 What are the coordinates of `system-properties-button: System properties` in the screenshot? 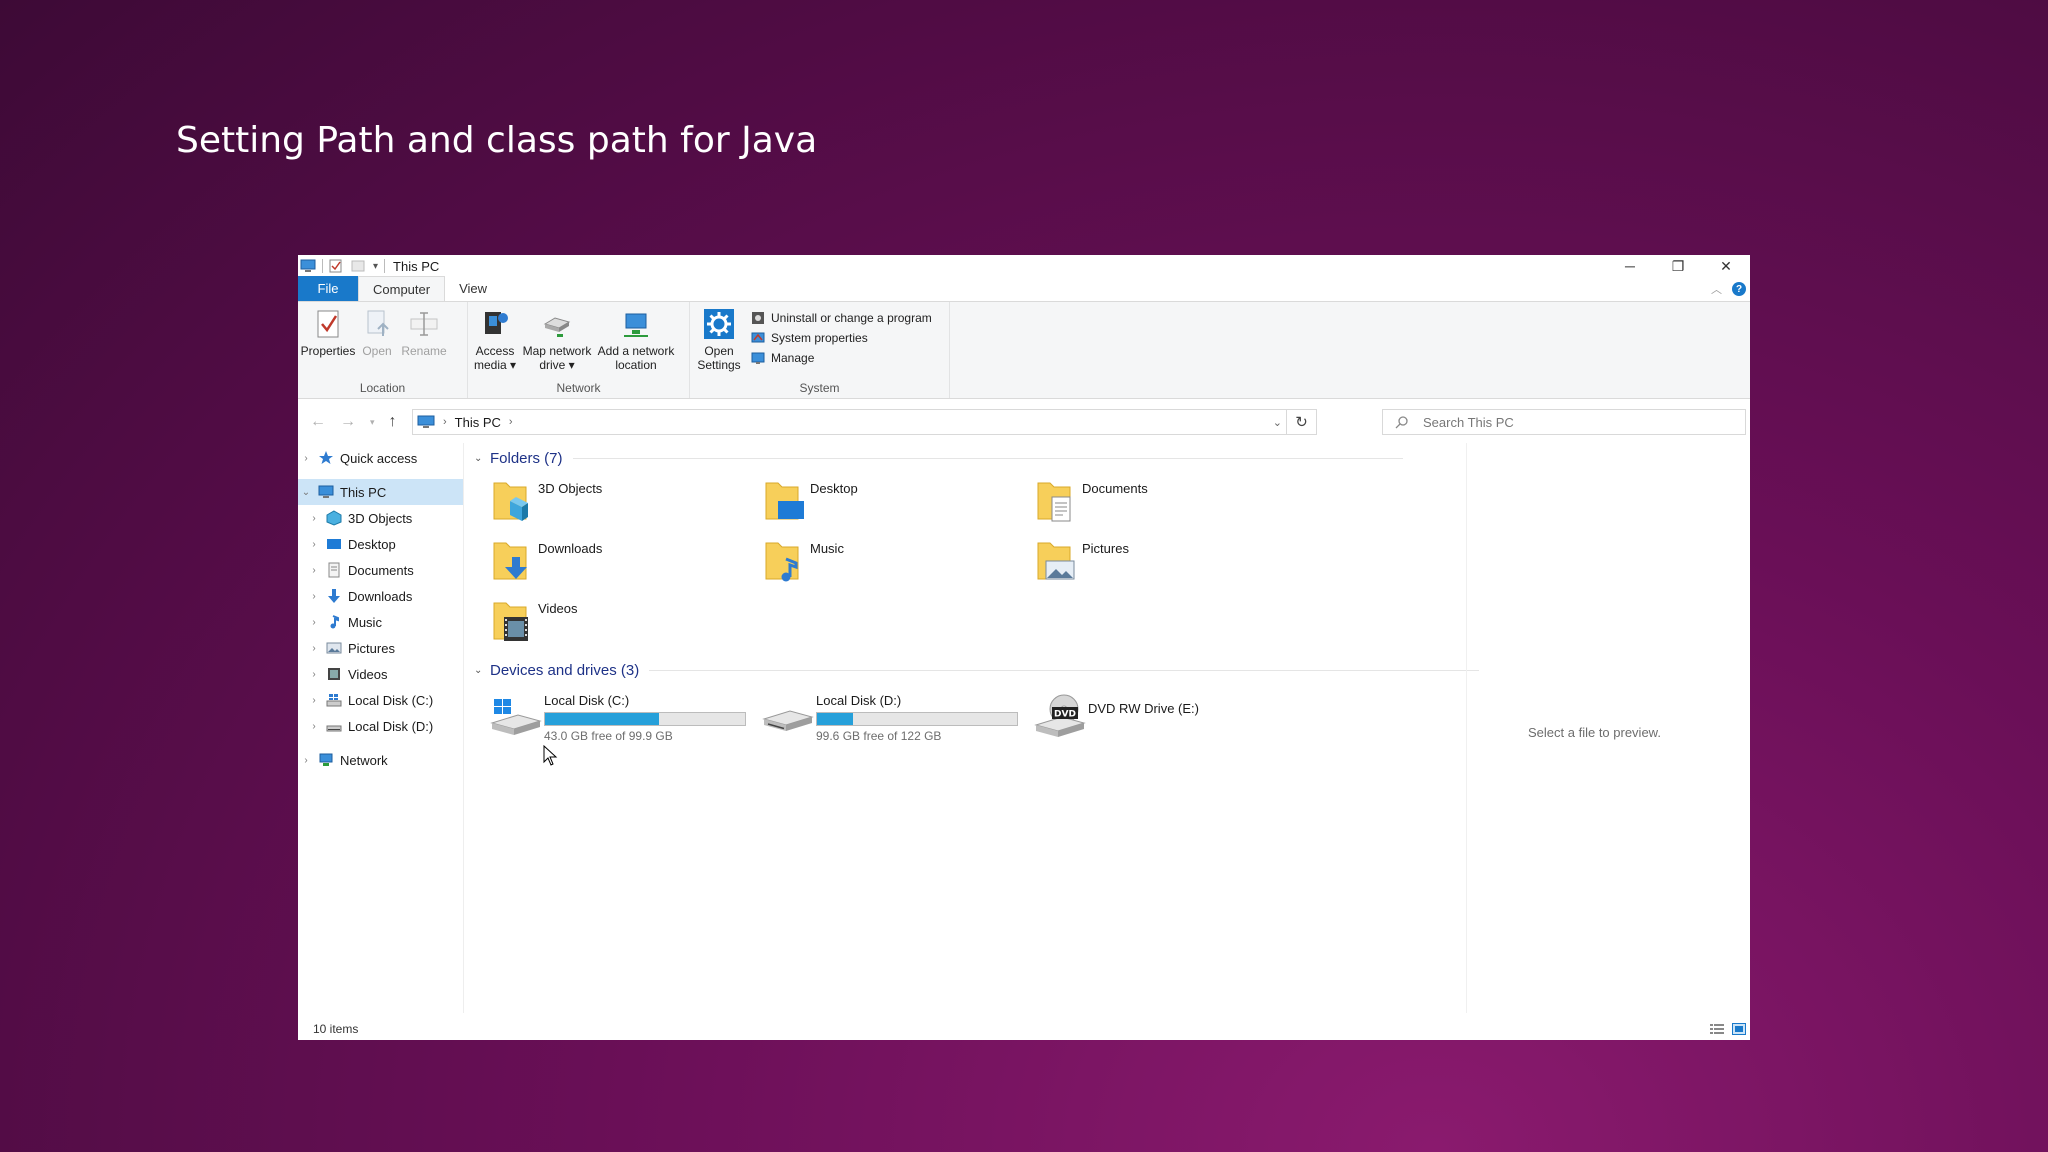 It's located at (841, 338).